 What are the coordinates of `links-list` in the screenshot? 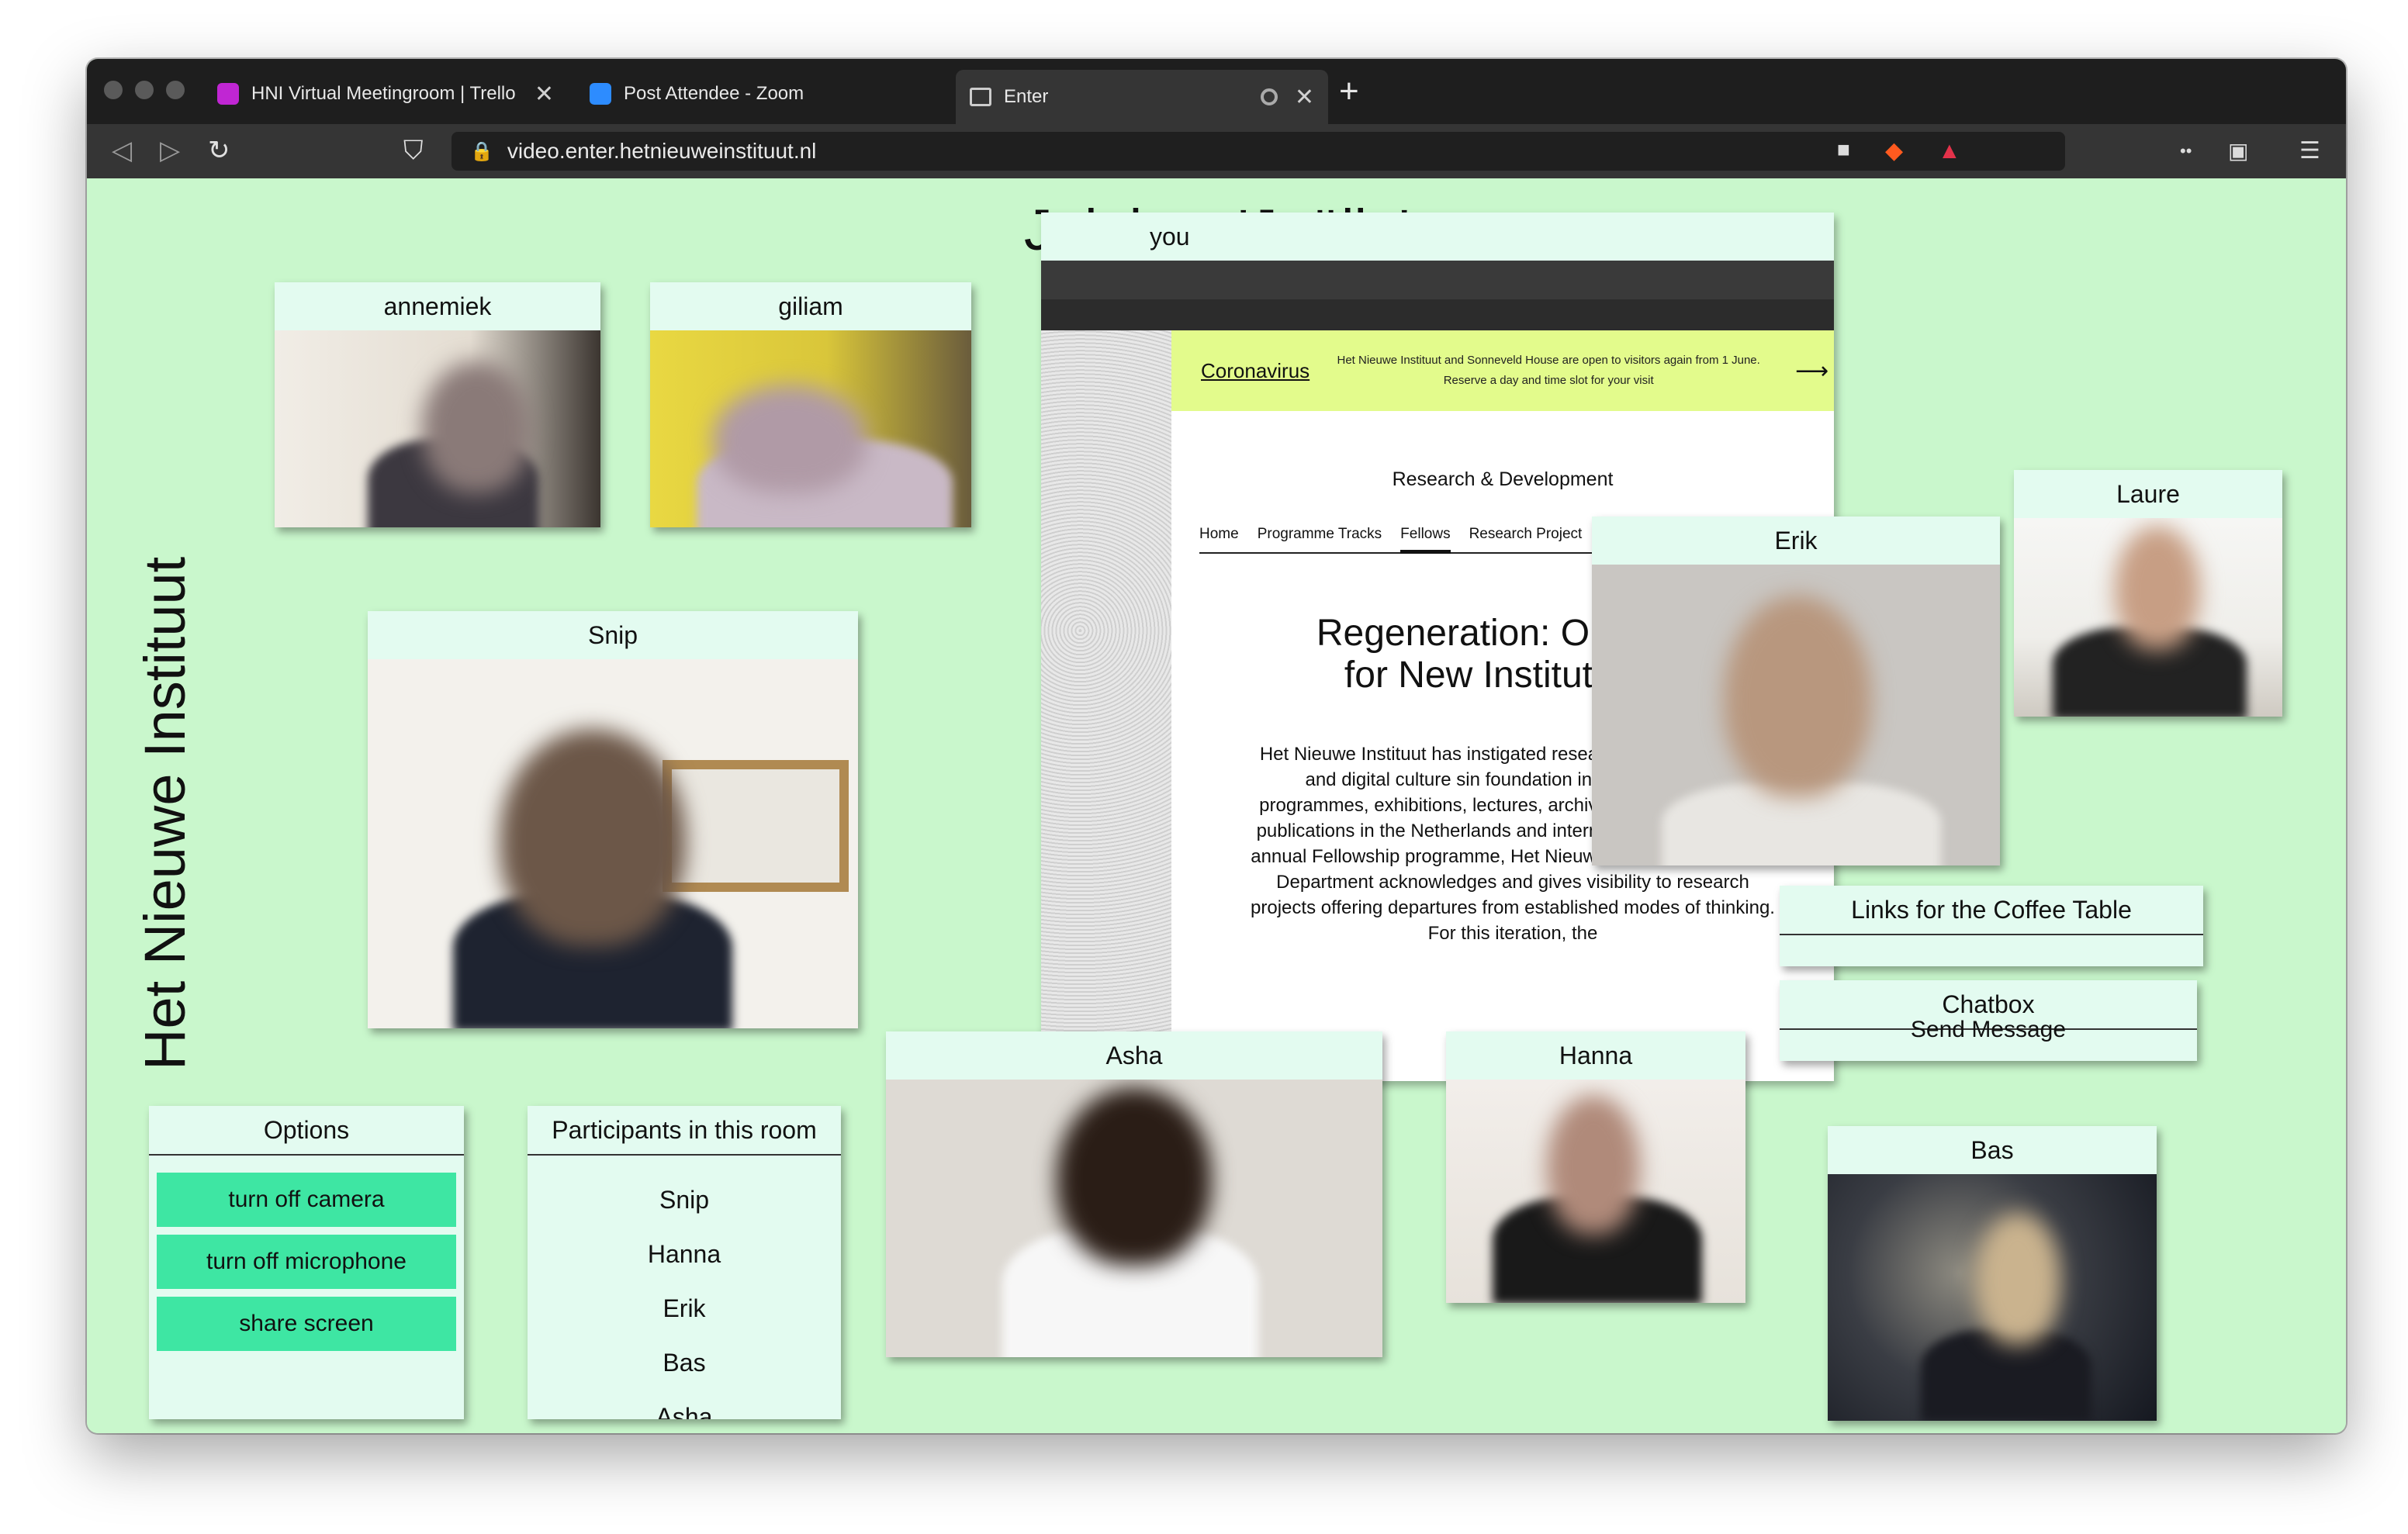 It's located at (1992, 950).